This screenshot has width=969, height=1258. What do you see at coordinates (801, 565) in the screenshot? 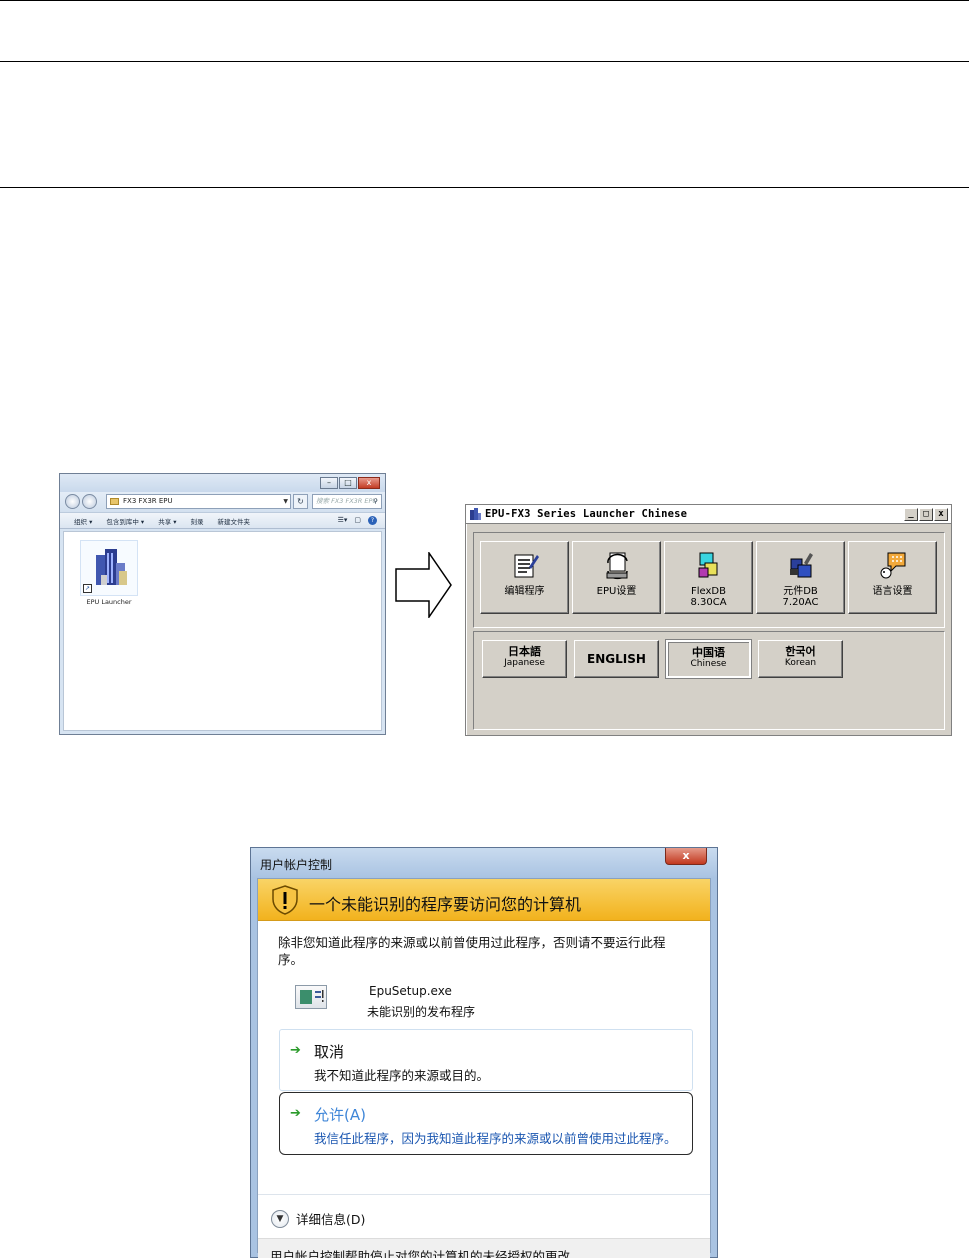
I see `component-db-icon` at bounding box center [801, 565].